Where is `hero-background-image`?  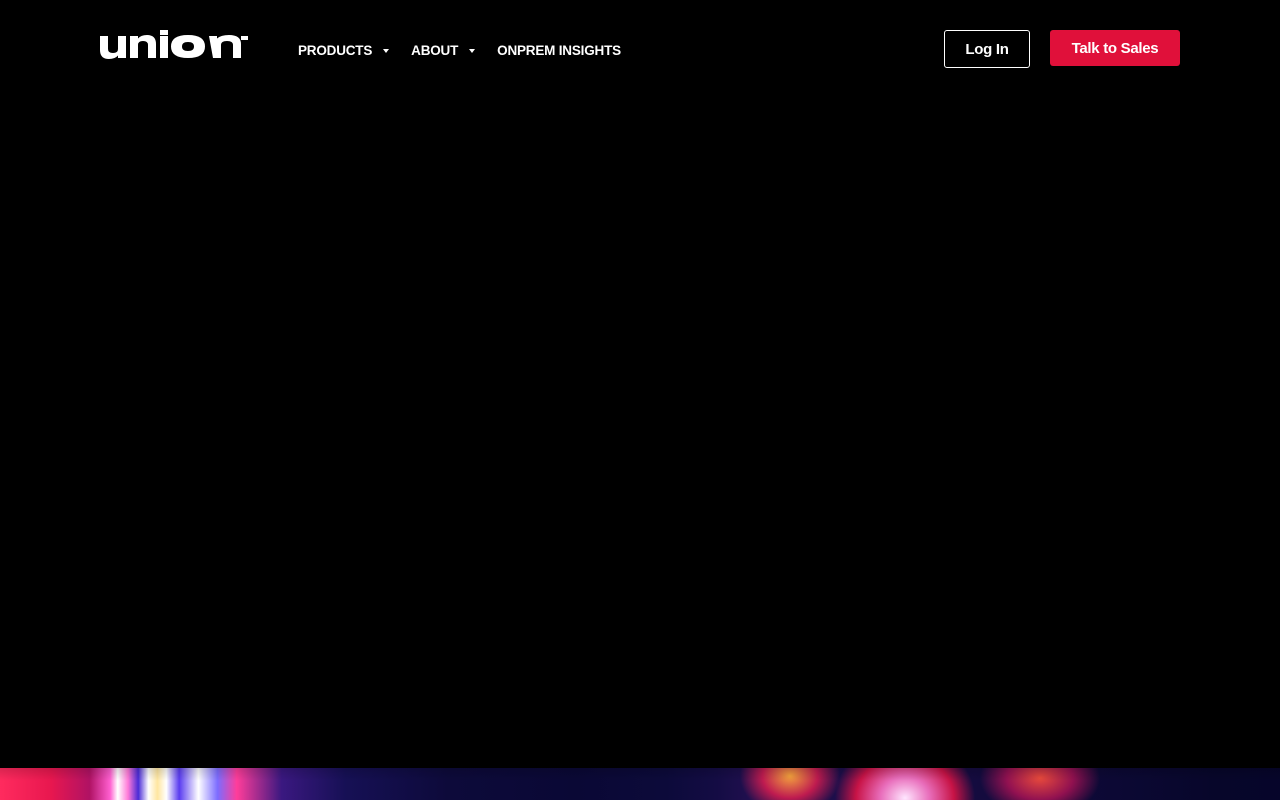 hero-background-image is located at coordinates (640, 784).